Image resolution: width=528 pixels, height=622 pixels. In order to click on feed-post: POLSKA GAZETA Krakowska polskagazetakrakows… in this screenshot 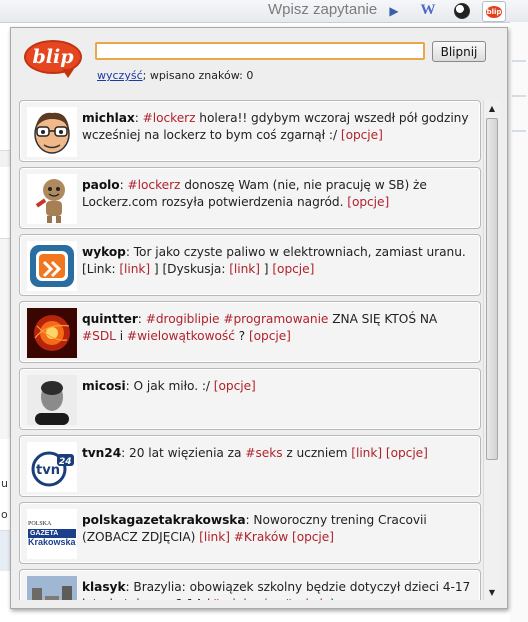, I will do `click(250, 533)`.